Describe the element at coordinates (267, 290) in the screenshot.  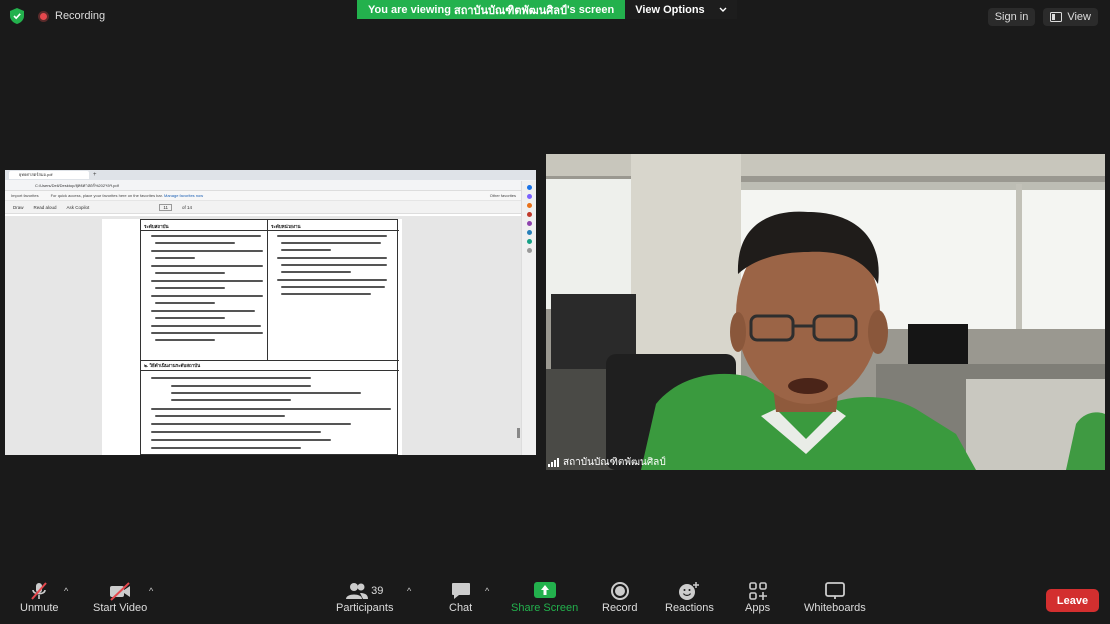
I see `table-column-divider` at that location.